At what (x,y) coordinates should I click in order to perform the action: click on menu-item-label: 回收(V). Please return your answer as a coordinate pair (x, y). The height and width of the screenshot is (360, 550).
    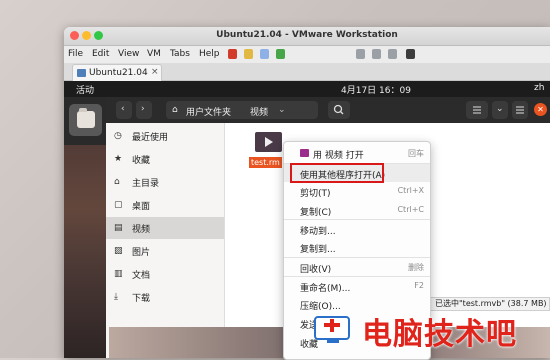
    Looking at the image, I should click on (316, 270).